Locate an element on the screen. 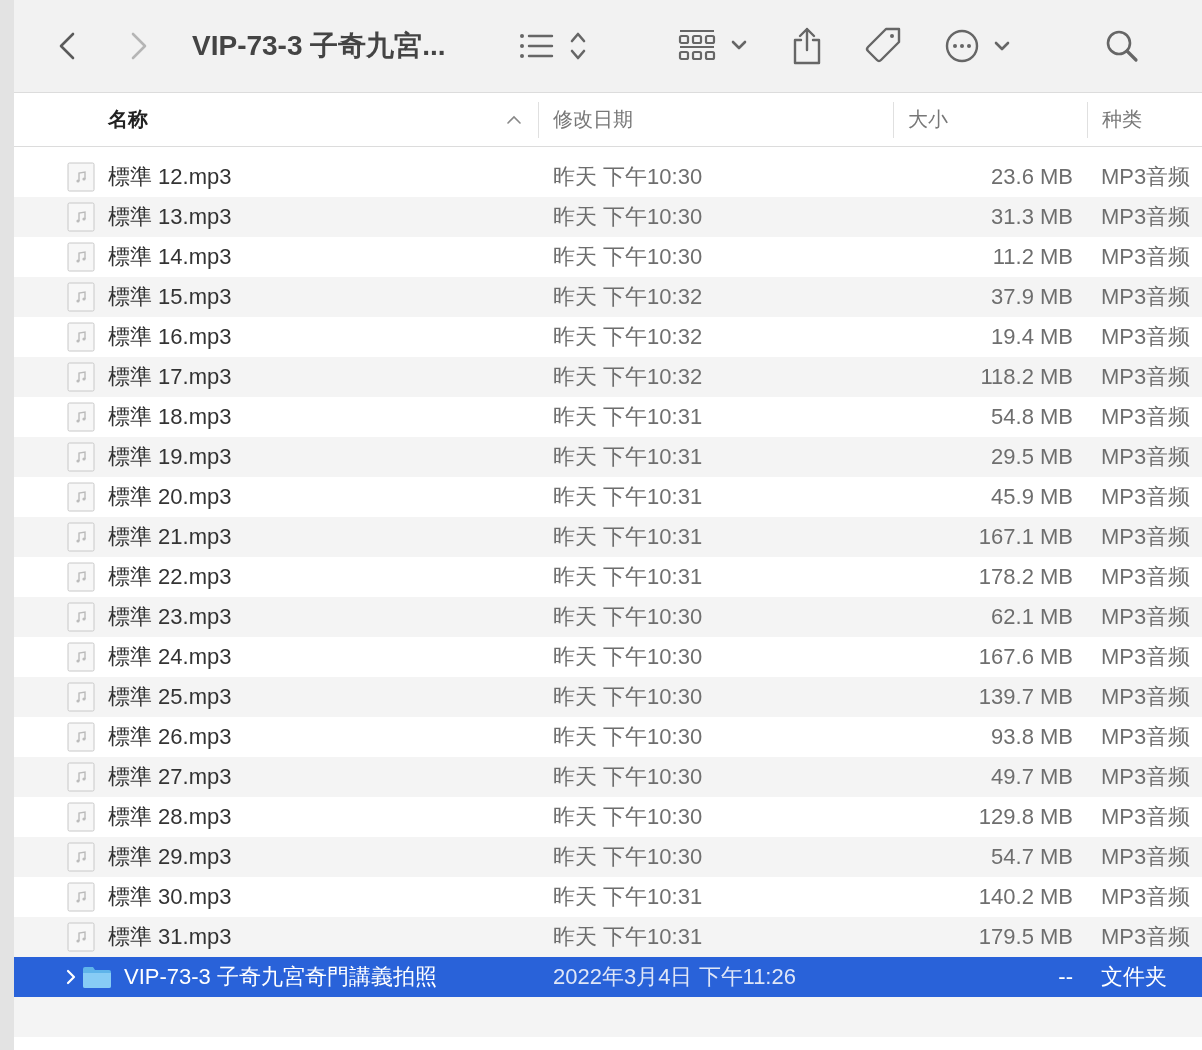  file-row: 標準 26.mp3 昨天 下午10:30 93.8 MB MP3音频 is located at coordinates (608, 737).